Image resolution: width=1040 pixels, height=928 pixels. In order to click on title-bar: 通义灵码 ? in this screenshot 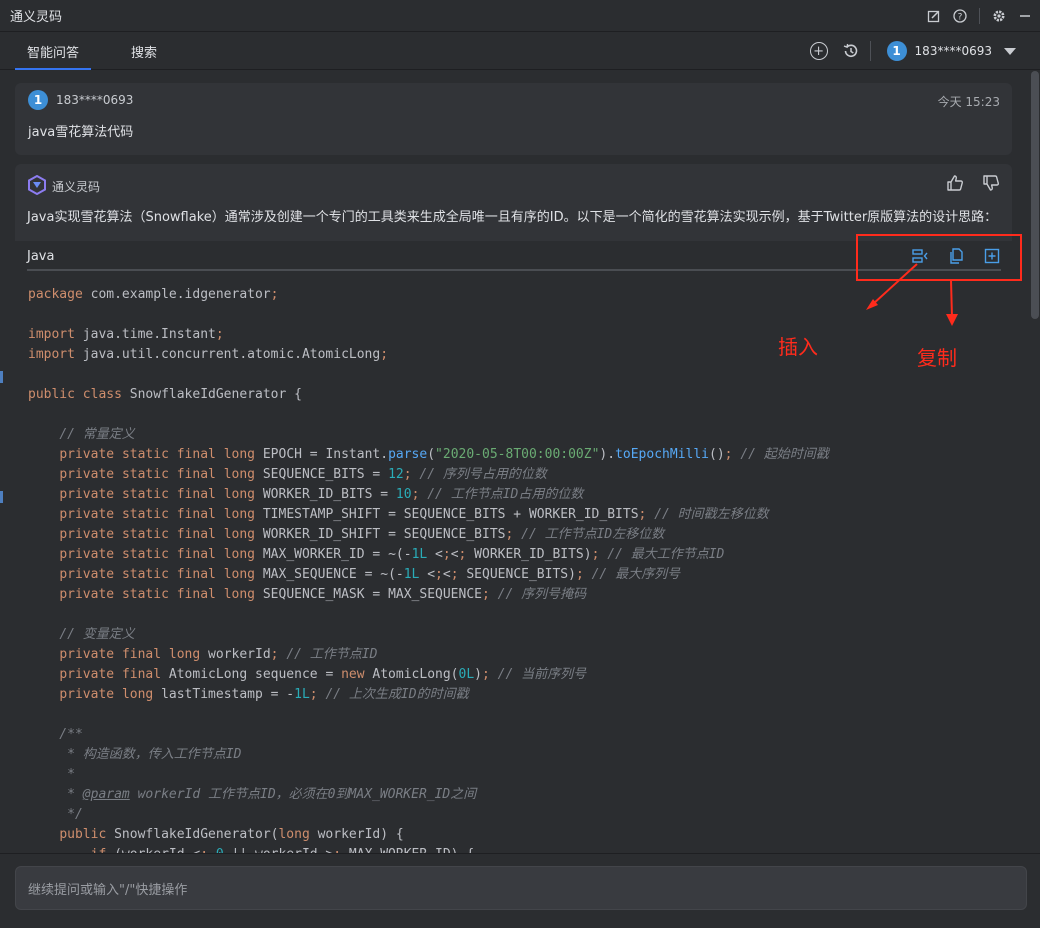, I will do `click(520, 16)`.